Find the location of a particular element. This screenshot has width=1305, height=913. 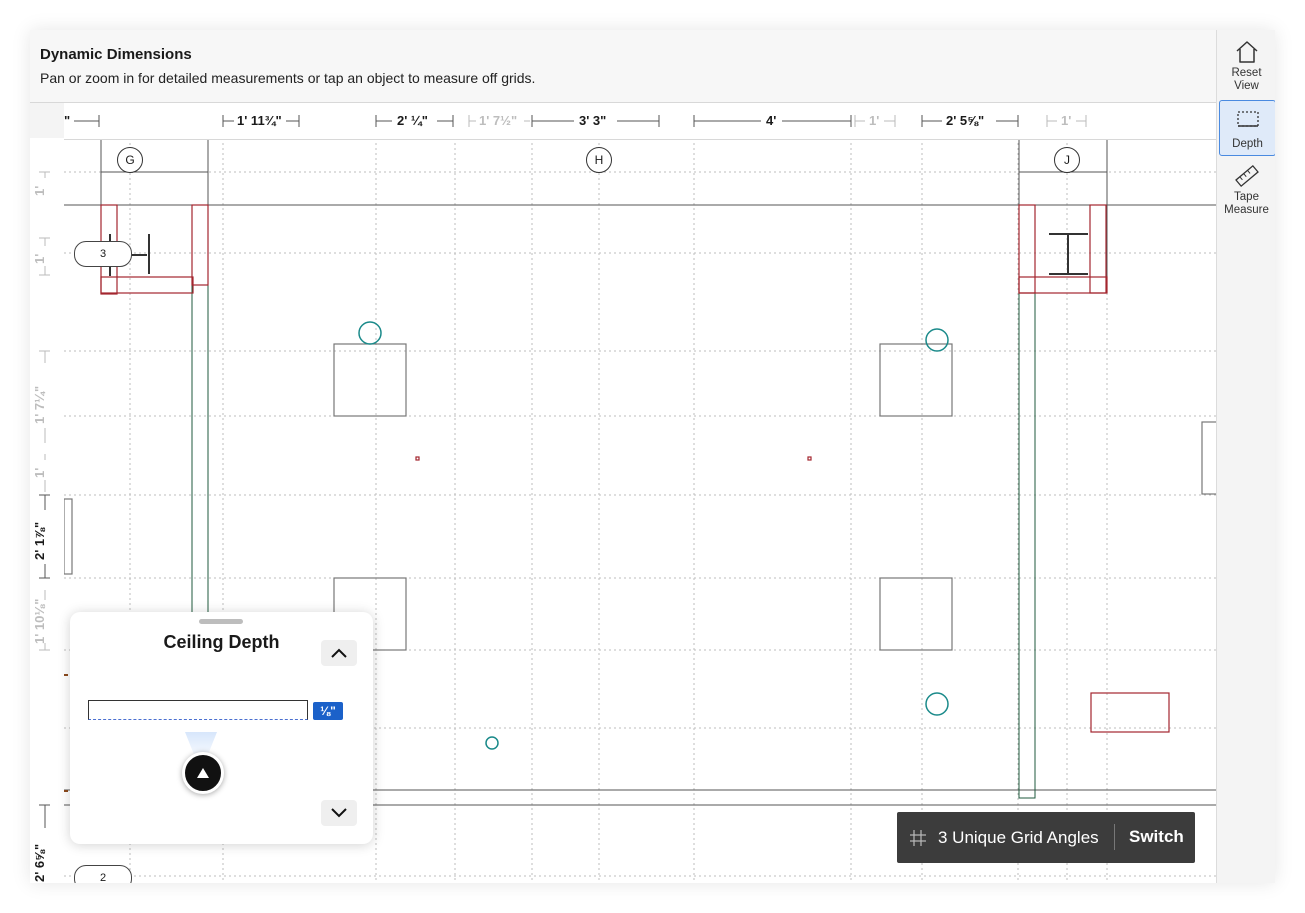

tape-measure-label: Tape Measure is located at coordinates (1246, 203).